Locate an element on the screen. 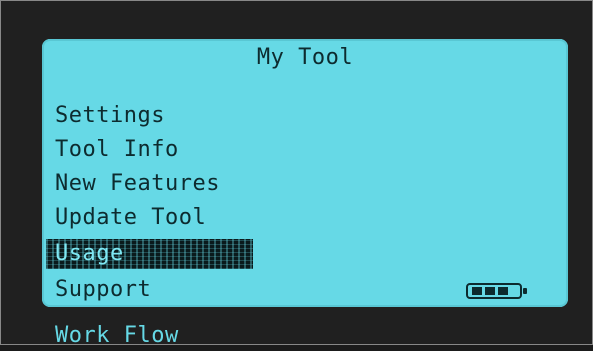 This screenshot has height=351, width=593. menu-item-usage: Usage is located at coordinates (149, 254).